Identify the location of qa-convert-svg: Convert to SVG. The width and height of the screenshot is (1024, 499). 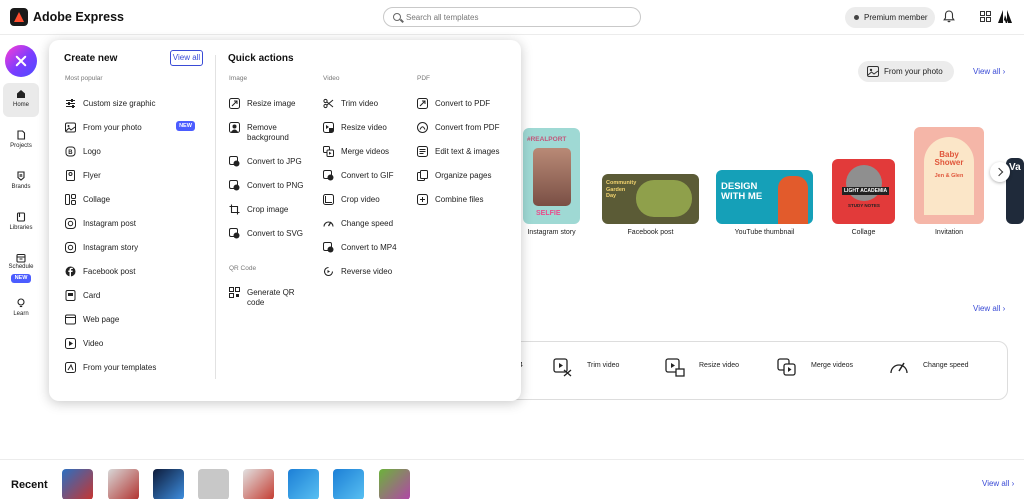
(271, 236).